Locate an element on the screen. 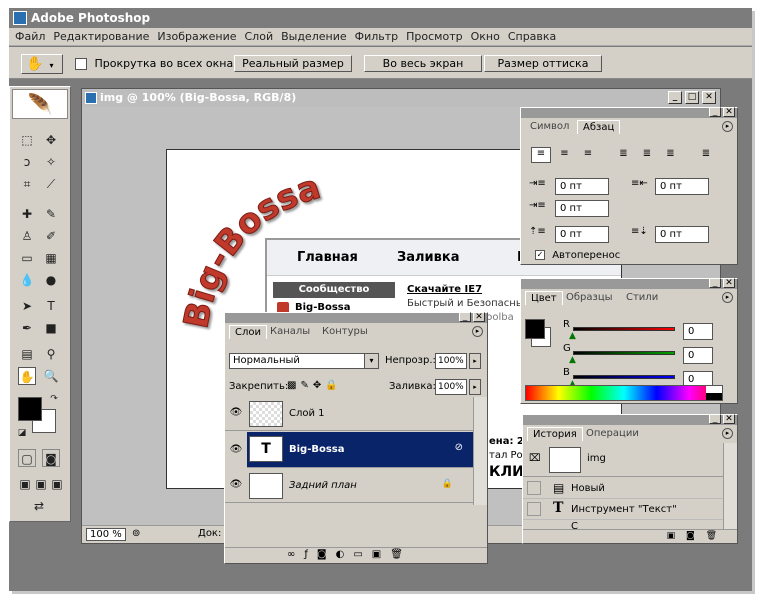  align-right-icon: ≡ is located at coordinates (588, 153).